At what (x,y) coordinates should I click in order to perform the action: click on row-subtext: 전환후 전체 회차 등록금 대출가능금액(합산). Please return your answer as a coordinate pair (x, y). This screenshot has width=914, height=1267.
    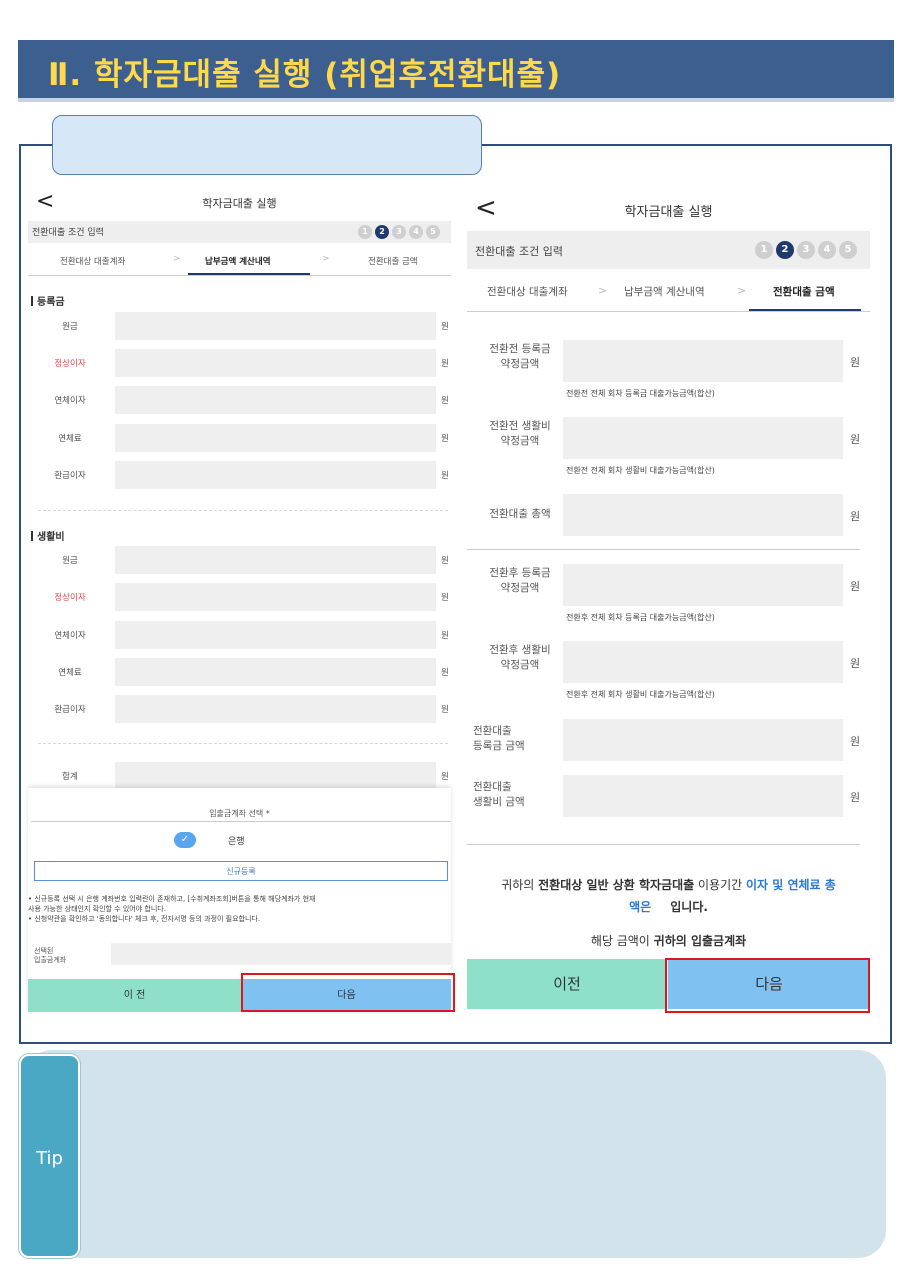
    Looking at the image, I should click on (640, 617).